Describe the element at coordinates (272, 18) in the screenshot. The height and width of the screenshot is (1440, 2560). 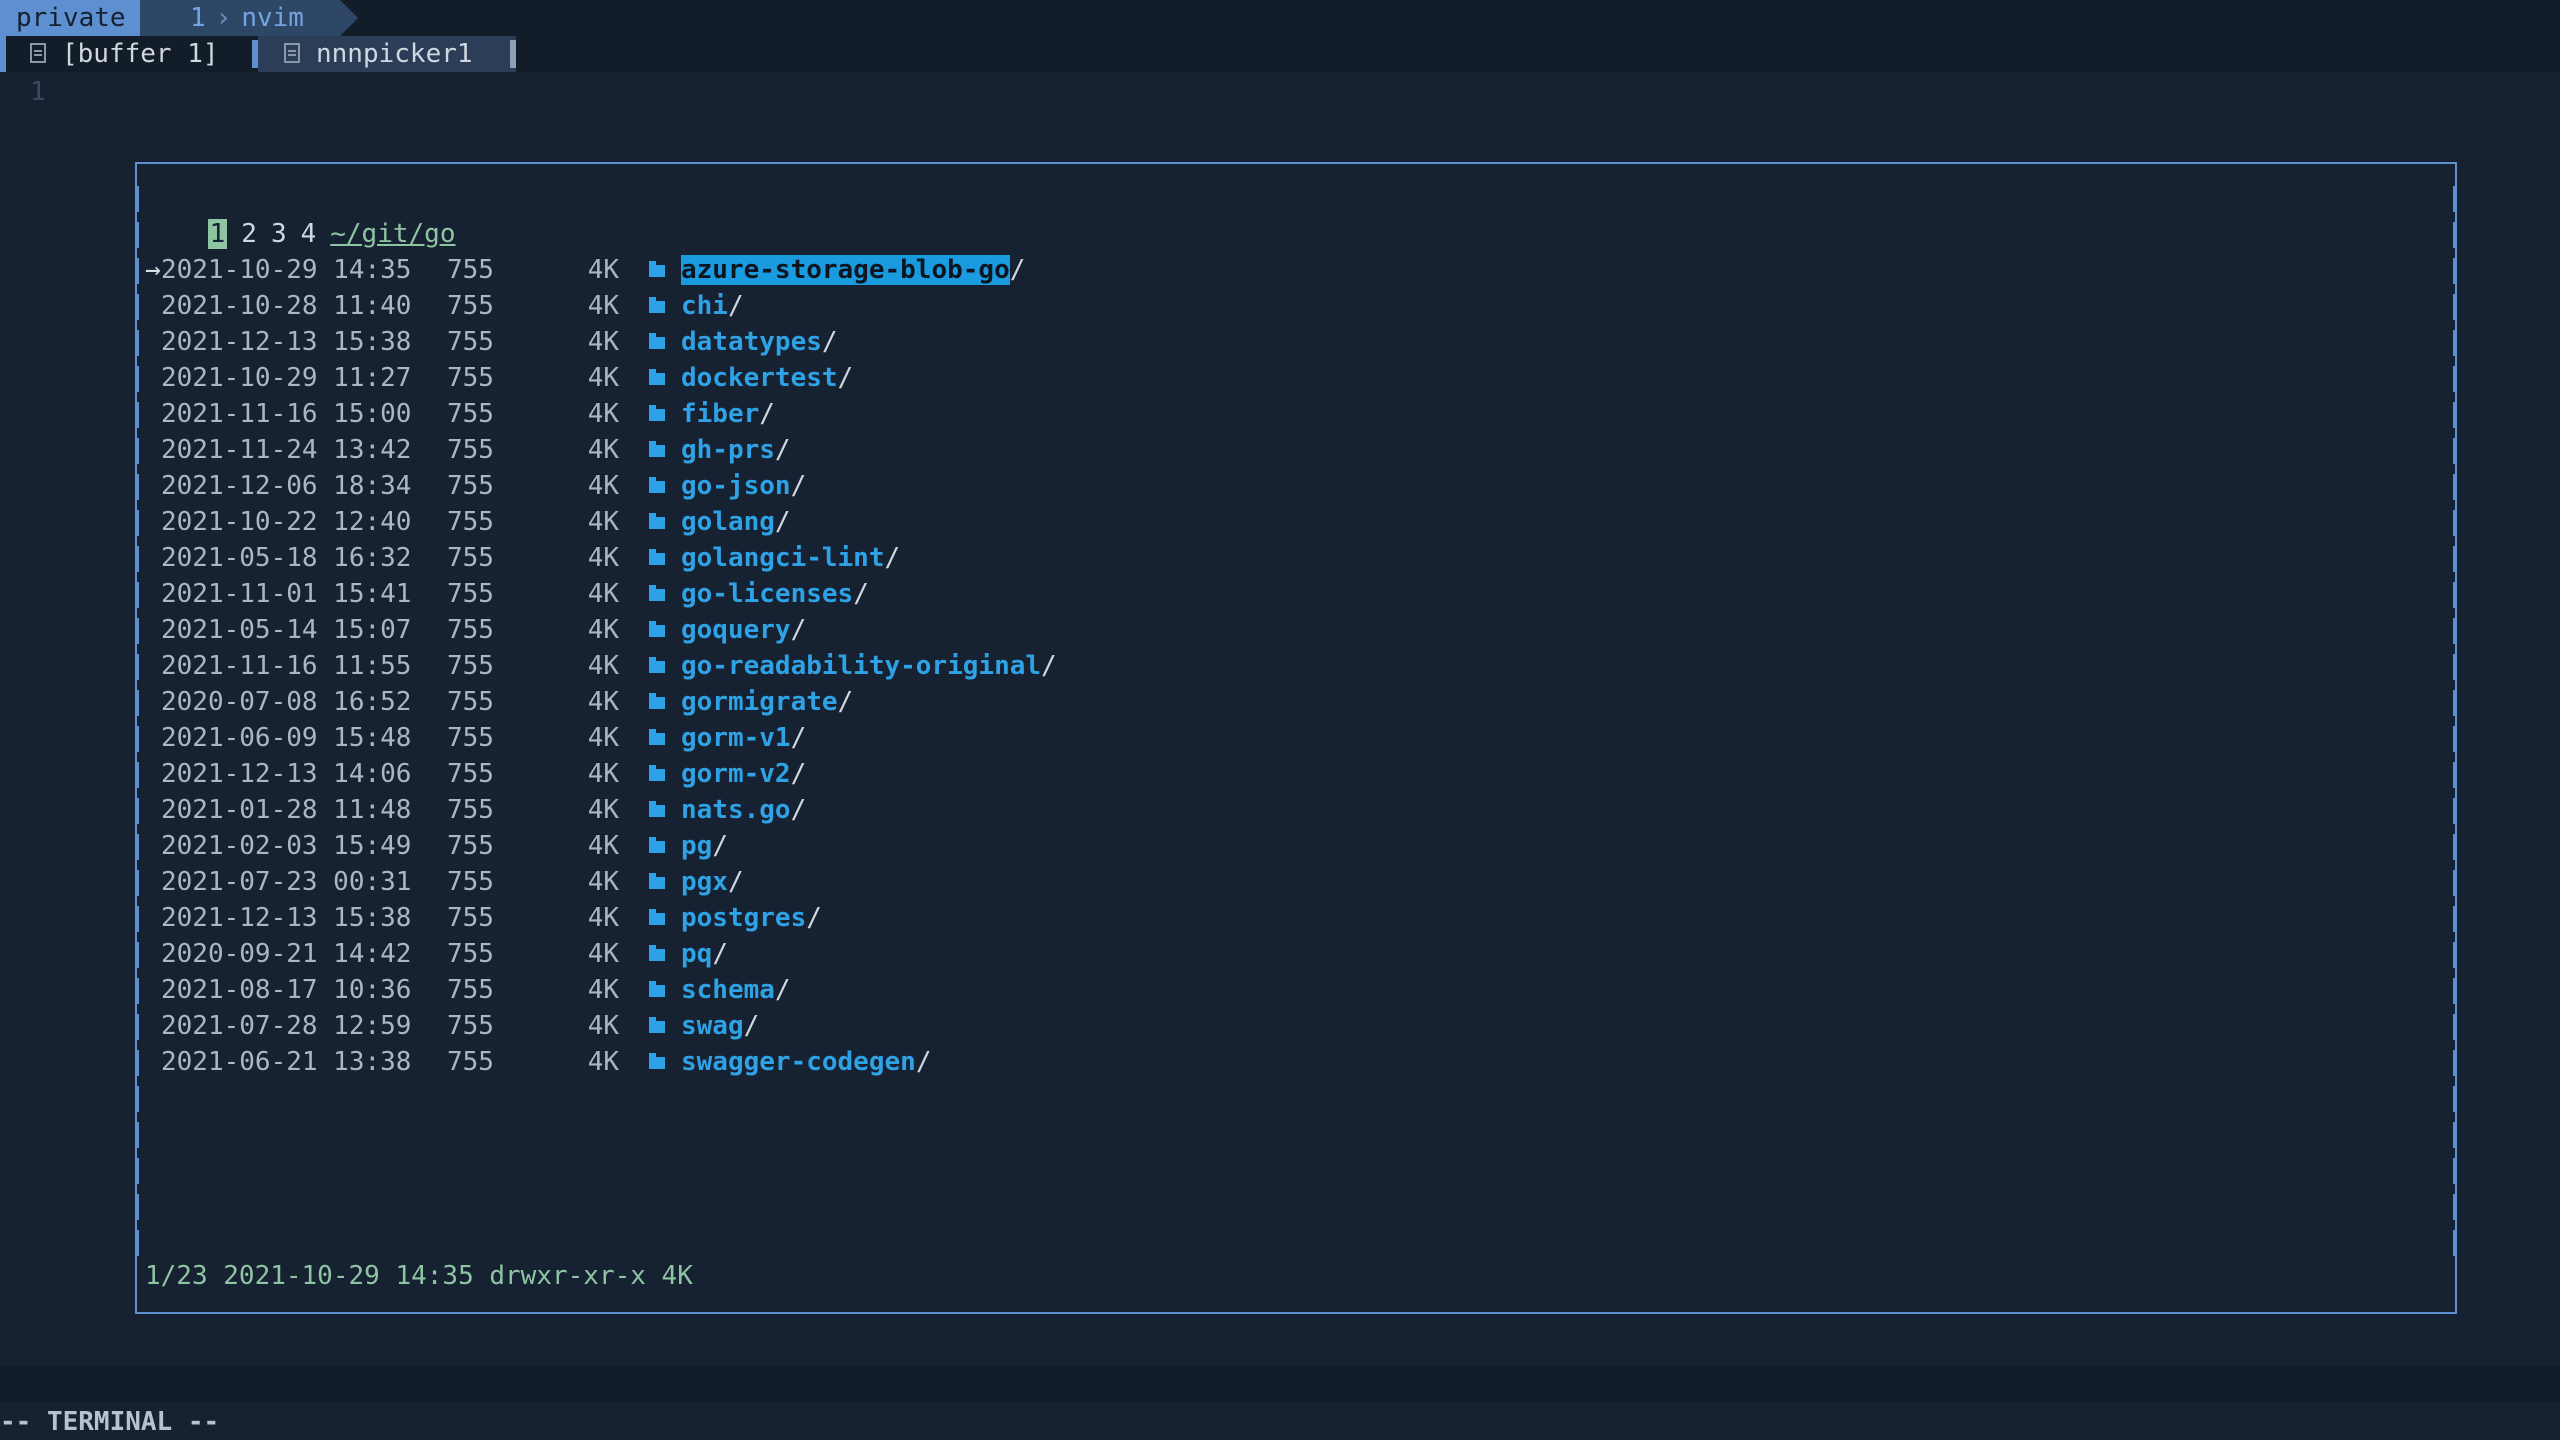
I see `tmux-window-name: nvim` at that location.